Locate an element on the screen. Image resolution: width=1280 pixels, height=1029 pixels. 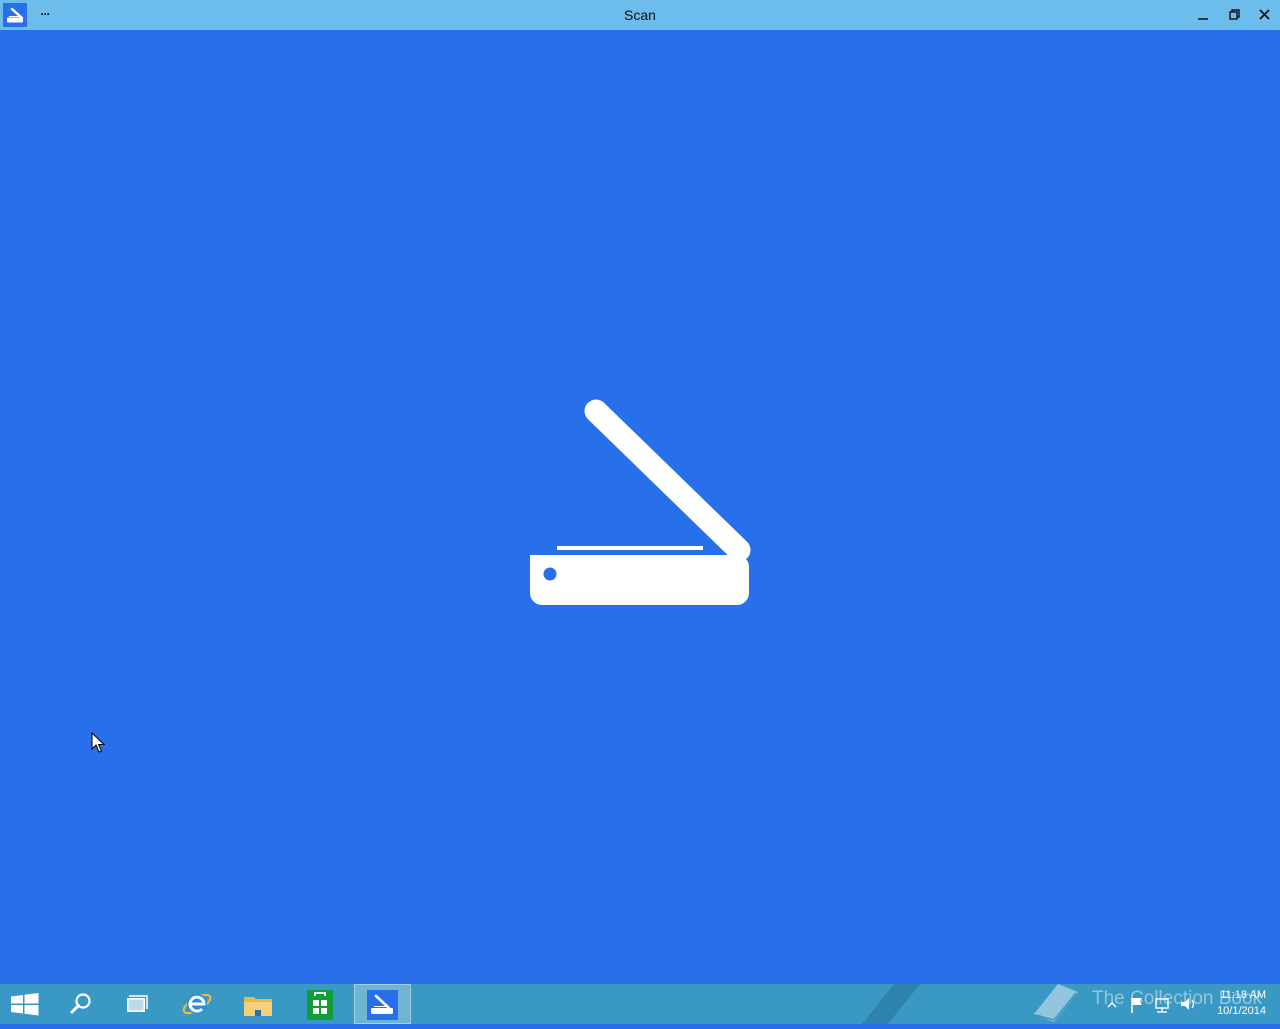
restore-icon is located at coordinates (1234, 14).